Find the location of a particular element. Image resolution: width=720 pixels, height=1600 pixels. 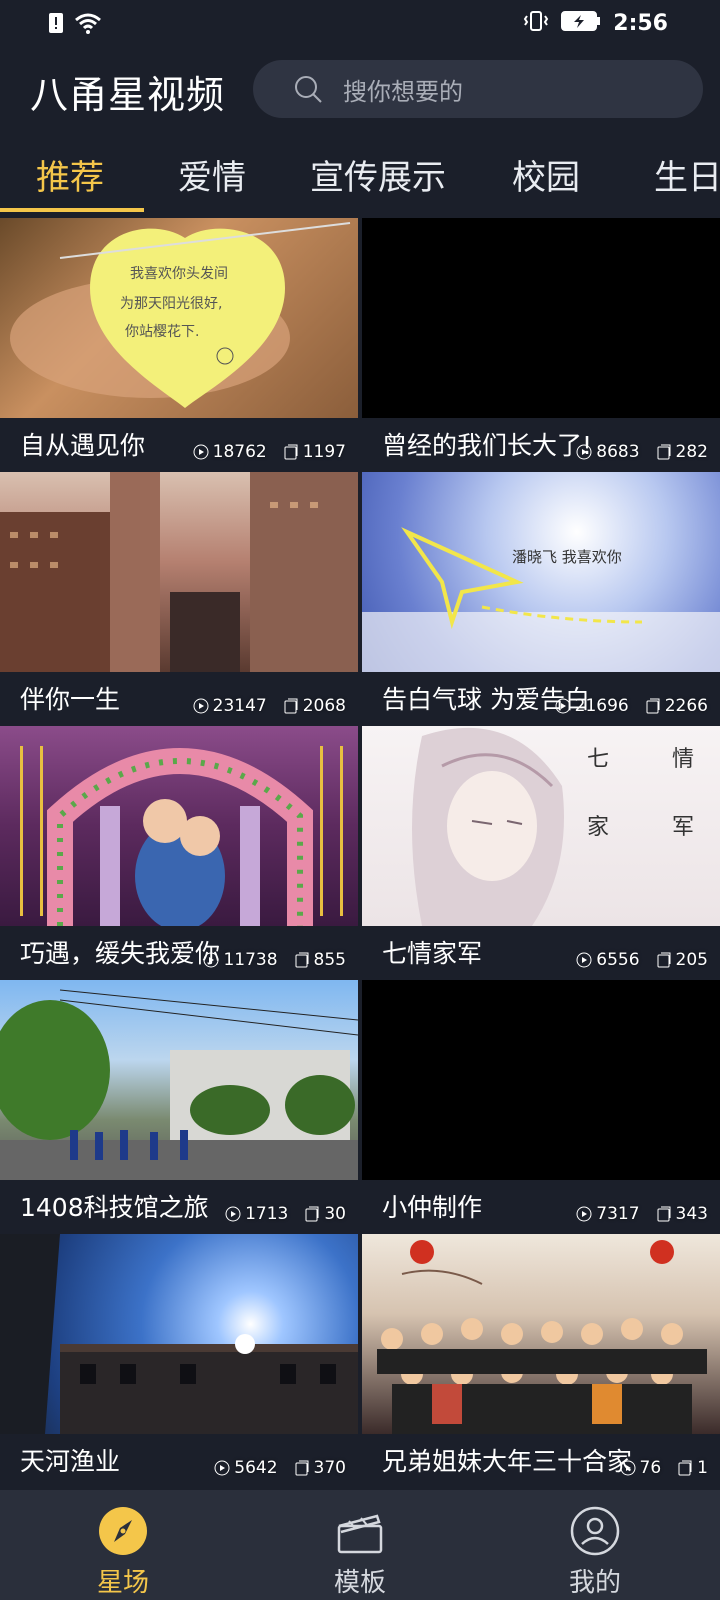

usage-count: 343 is located at coordinates (691, 1214).